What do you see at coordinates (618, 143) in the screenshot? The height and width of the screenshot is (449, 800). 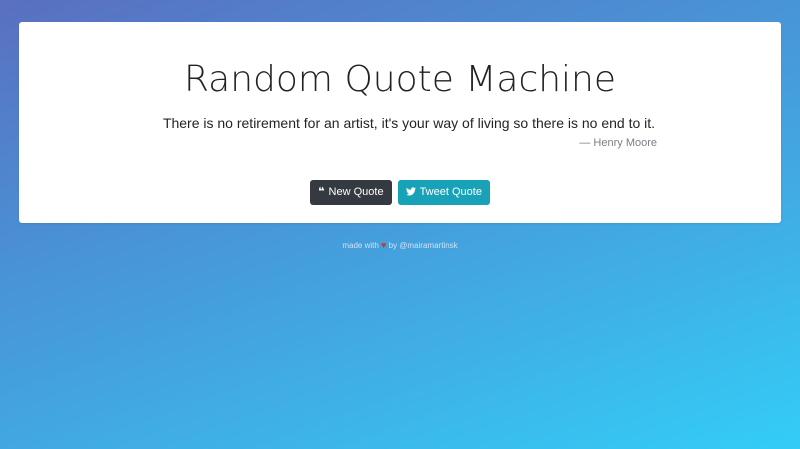 I see `quote-author: — Henry Moore` at bounding box center [618, 143].